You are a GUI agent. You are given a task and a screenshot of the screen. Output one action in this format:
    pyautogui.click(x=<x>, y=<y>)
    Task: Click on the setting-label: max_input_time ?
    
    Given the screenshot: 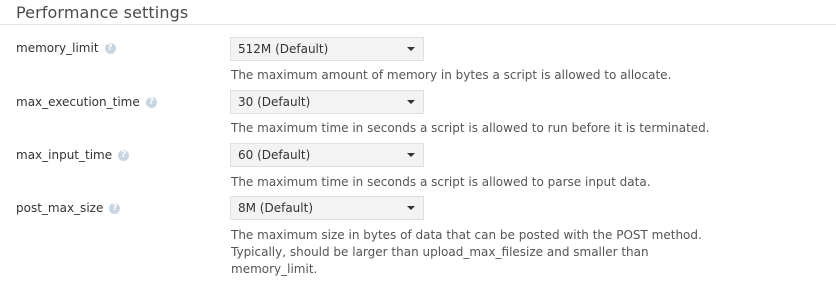 What is the action you would take?
    pyautogui.click(x=73, y=155)
    